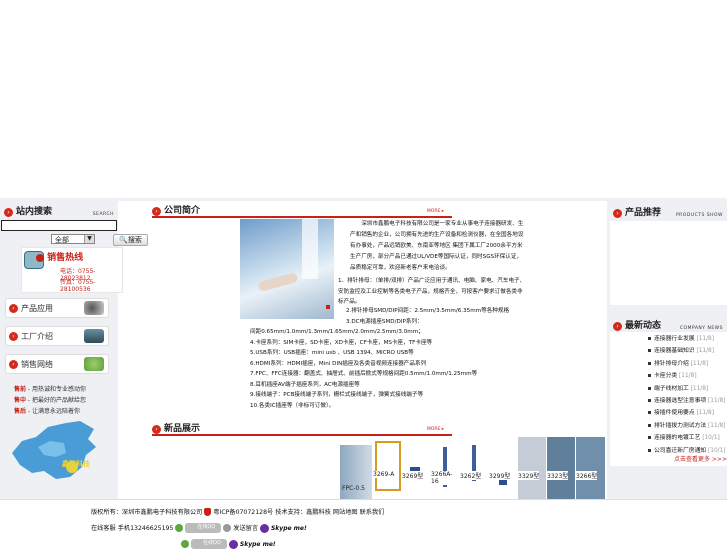  What do you see at coordinates (687, 376) in the screenshot?
I see `news-item: 卡座分类 [11/8]` at bounding box center [687, 376].